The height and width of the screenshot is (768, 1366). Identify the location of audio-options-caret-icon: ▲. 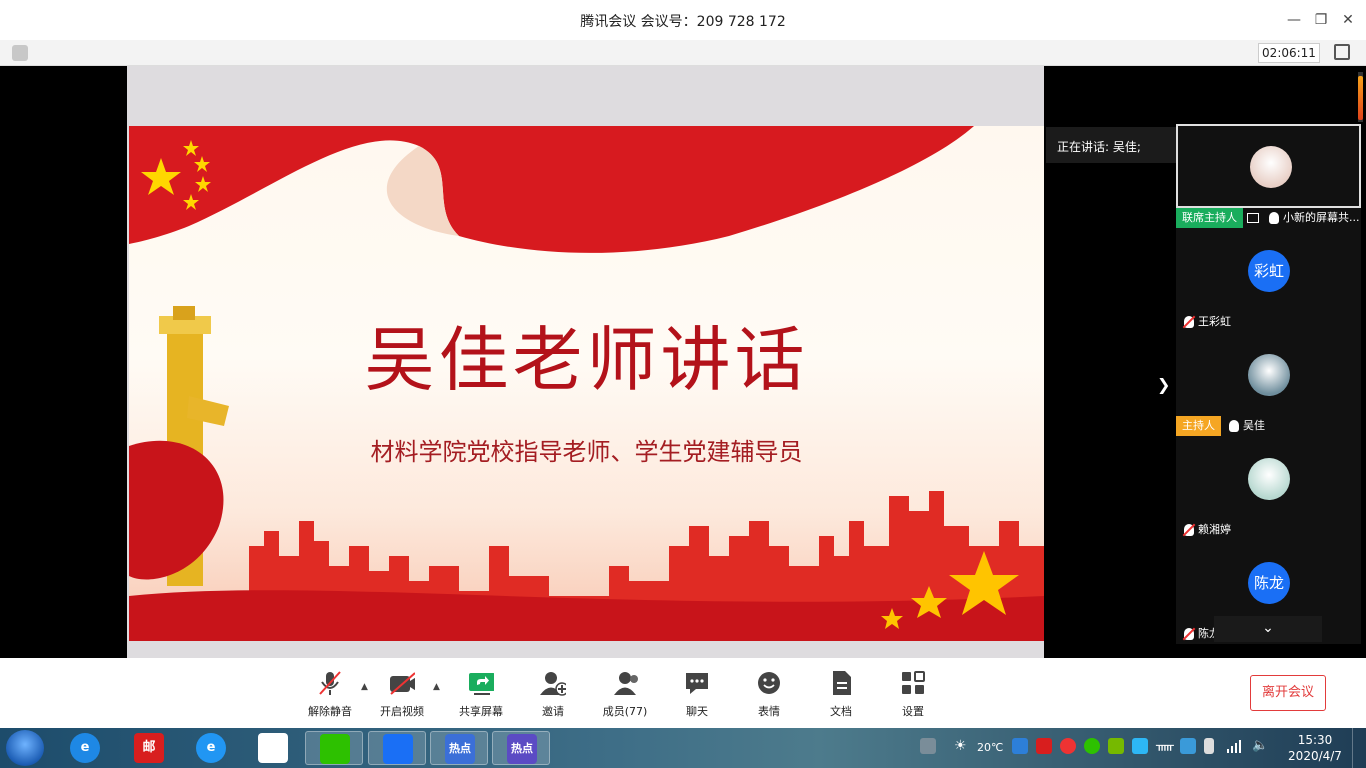
(364, 687).